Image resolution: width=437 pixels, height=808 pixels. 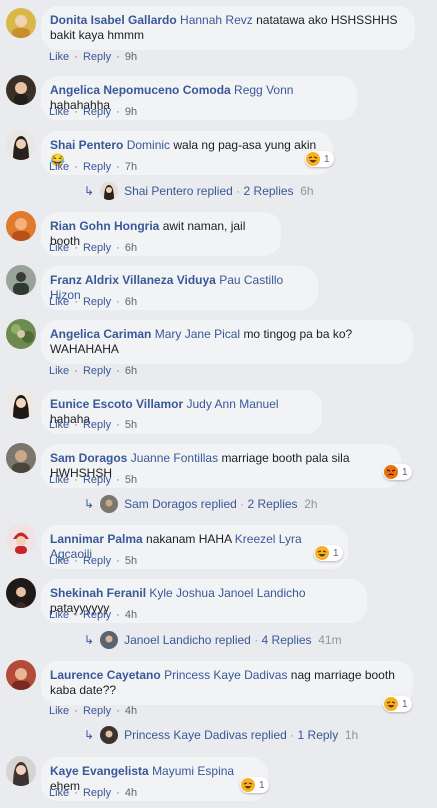 I want to click on commenter-name: Sam Doragos, so click(x=88, y=458).